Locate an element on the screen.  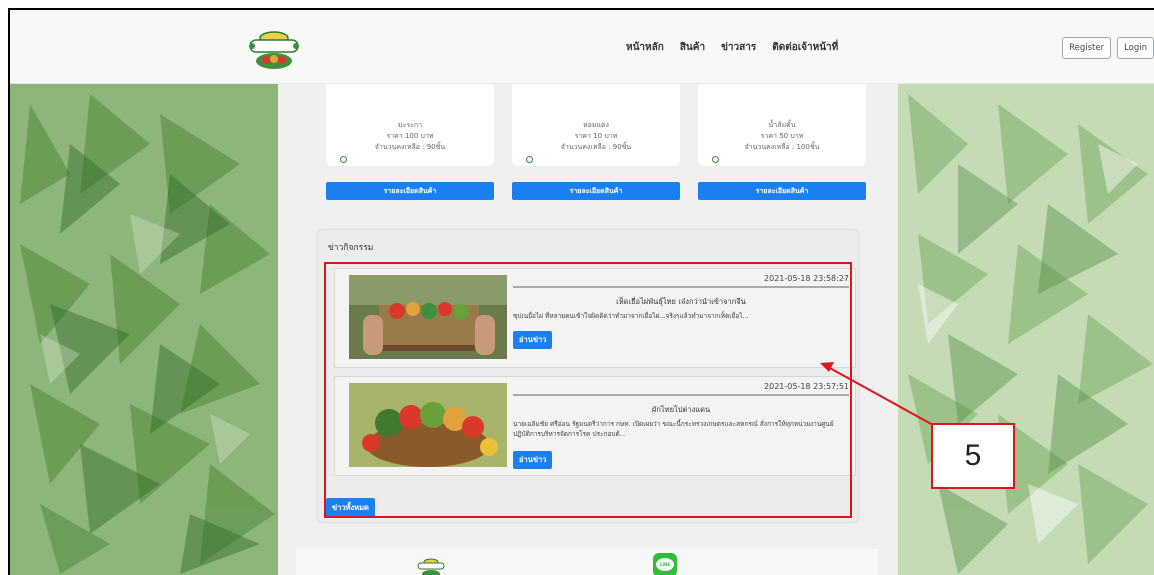
product-price: ราคา 100 บาท is located at coordinates (410, 136).